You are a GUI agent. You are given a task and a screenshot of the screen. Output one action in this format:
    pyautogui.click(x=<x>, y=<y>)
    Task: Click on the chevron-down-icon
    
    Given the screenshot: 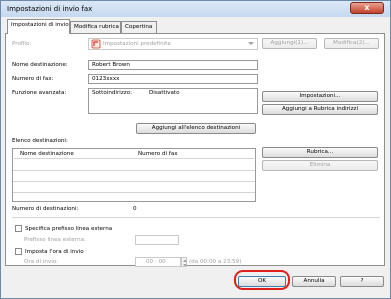 What is the action you would take?
    pyautogui.click(x=251, y=43)
    